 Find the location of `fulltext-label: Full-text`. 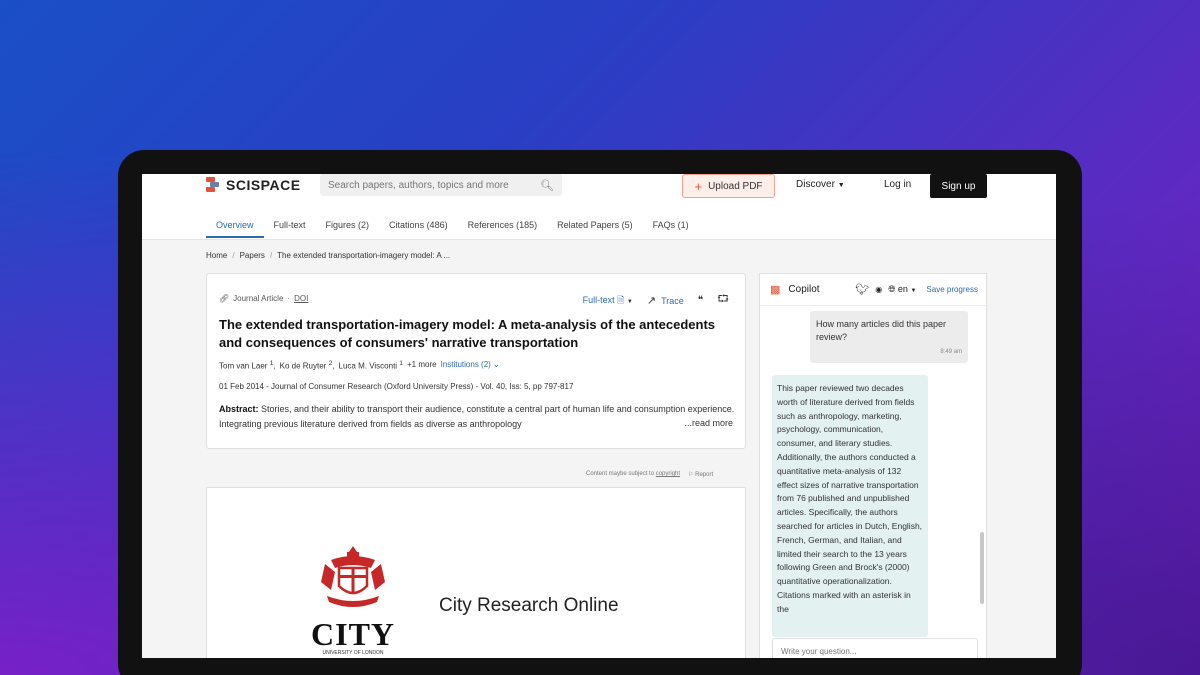

fulltext-label: Full-text is located at coordinates (598, 299).